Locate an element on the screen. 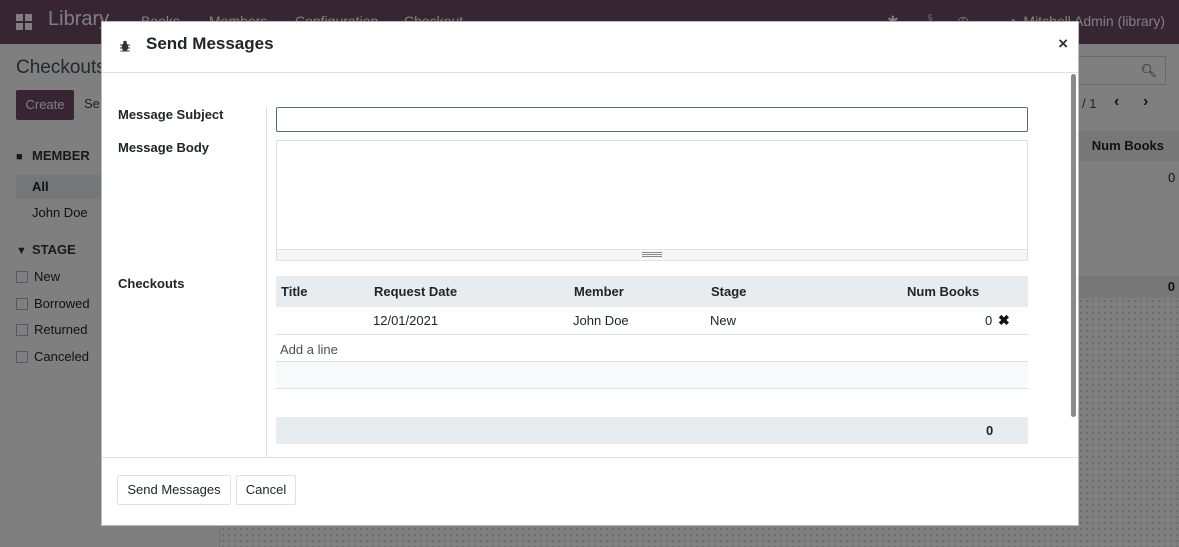  dialog-footer: Send Messages Cancel is located at coordinates (590, 491).